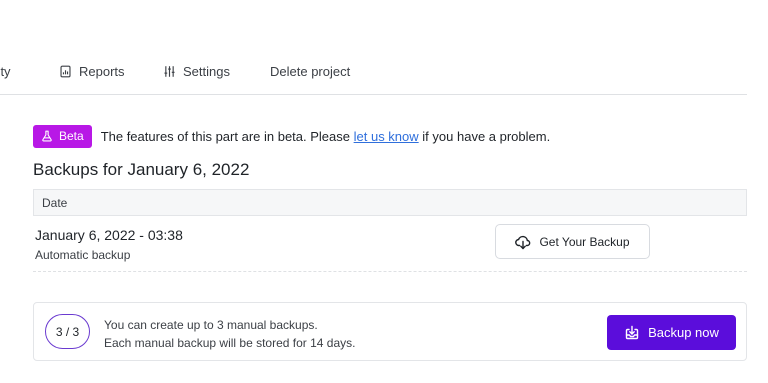 This screenshot has width=768, height=383. What do you see at coordinates (211, 325) in the screenshot?
I see `manual-info-line1: You can create up to 3 manual backups.` at bounding box center [211, 325].